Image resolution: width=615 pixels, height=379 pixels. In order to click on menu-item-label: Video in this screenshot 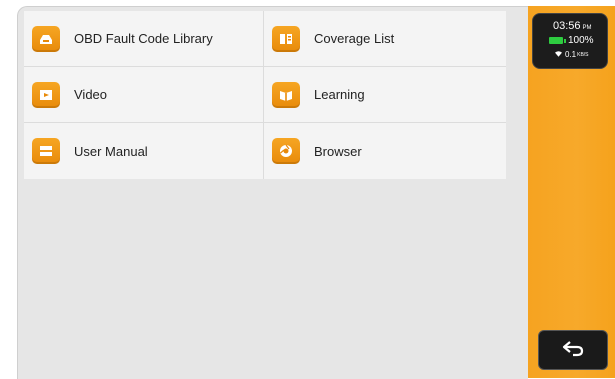, I will do `click(91, 94)`.